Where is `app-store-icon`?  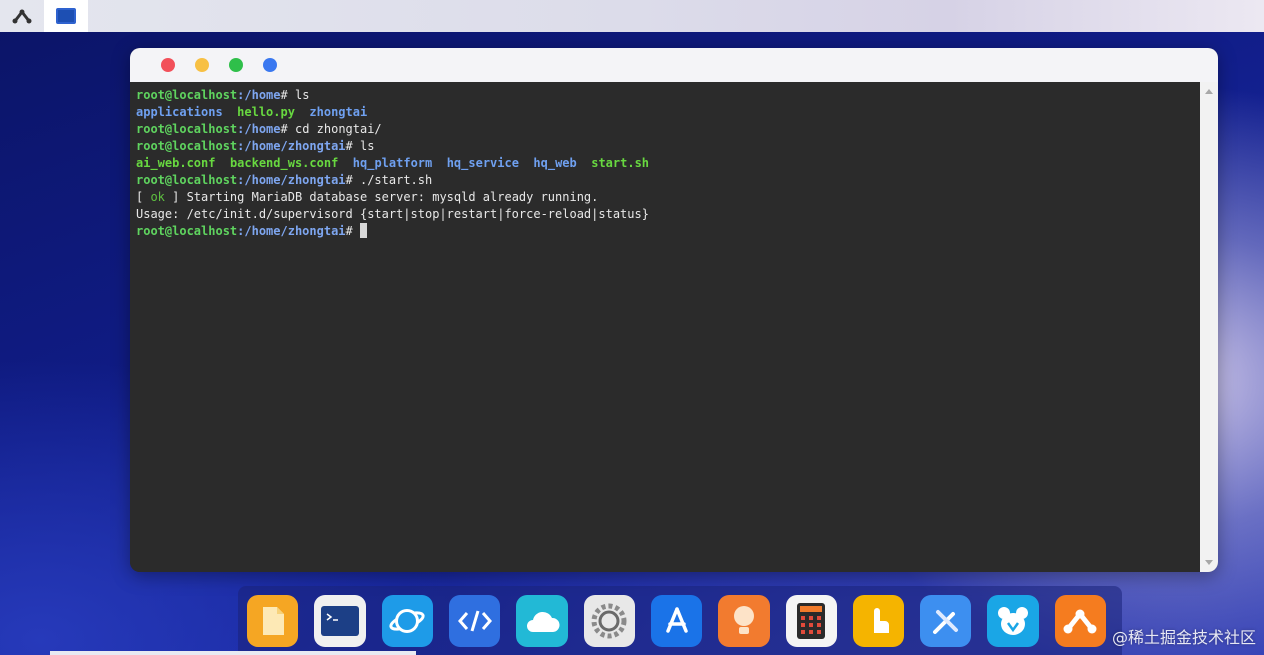
app-store-icon is located at coordinates (676, 619).